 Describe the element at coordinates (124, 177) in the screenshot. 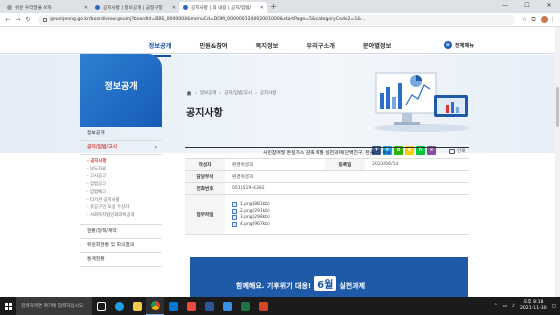

I see `lnb-sub-item: - 고시공고` at that location.